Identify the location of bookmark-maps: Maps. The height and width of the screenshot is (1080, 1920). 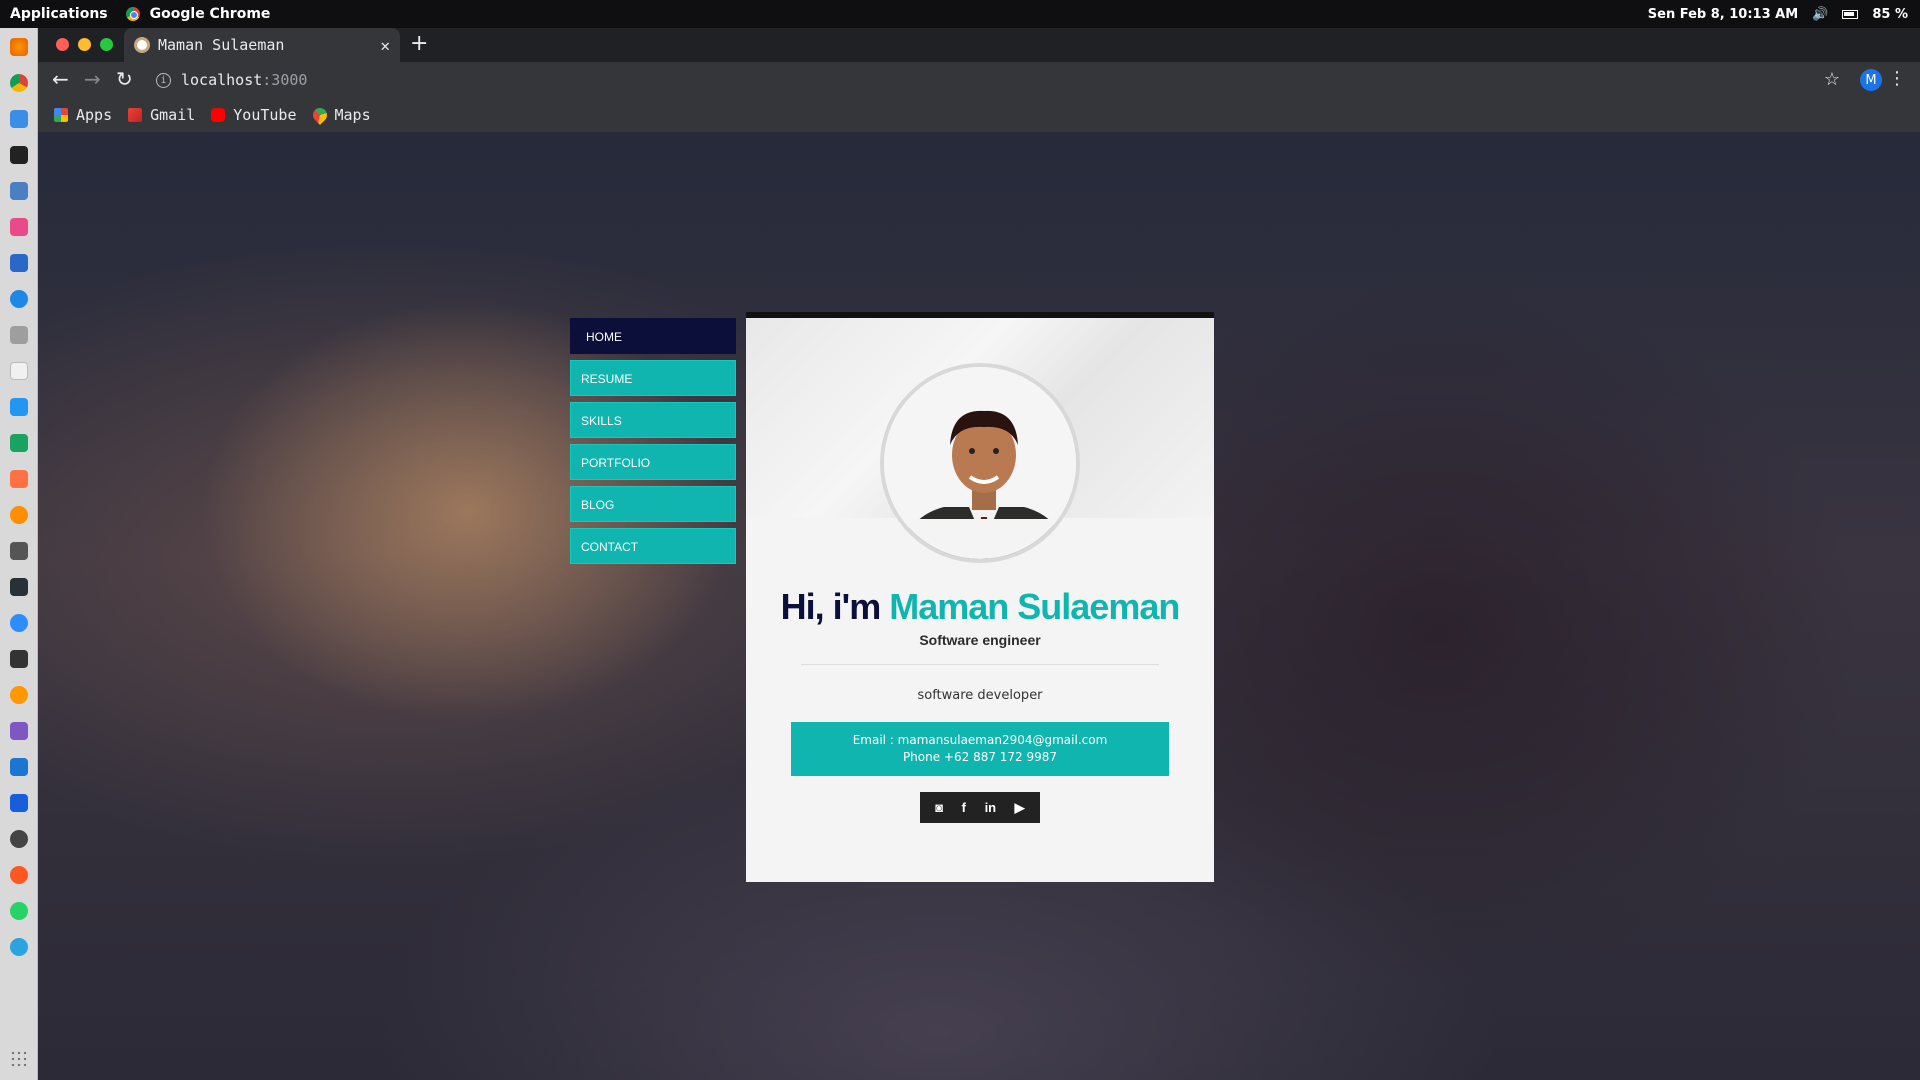
(340, 115).